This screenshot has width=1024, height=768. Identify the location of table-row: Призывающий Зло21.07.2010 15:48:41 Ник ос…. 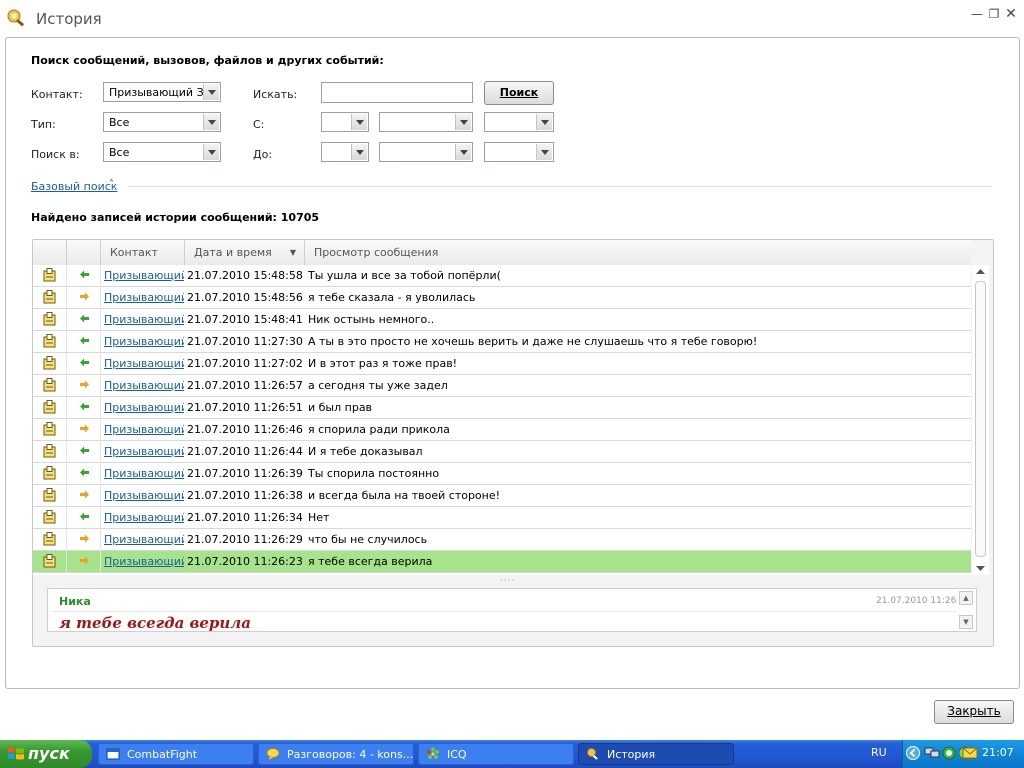
(502, 320).